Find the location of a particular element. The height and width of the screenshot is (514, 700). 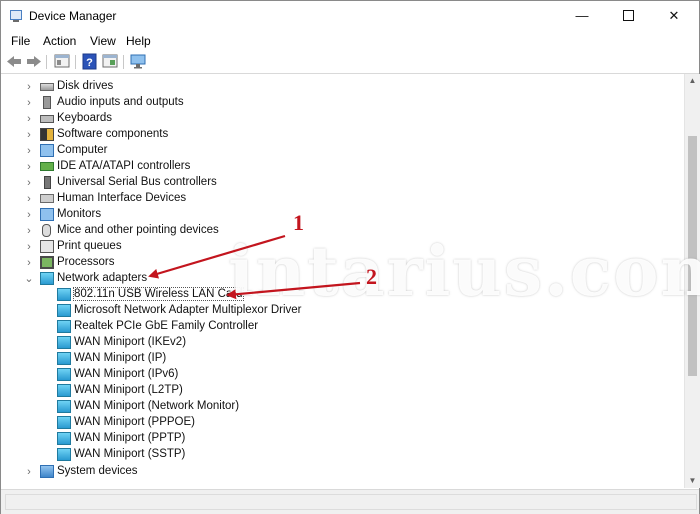

back-arrow-icon is located at coordinates (14, 61).